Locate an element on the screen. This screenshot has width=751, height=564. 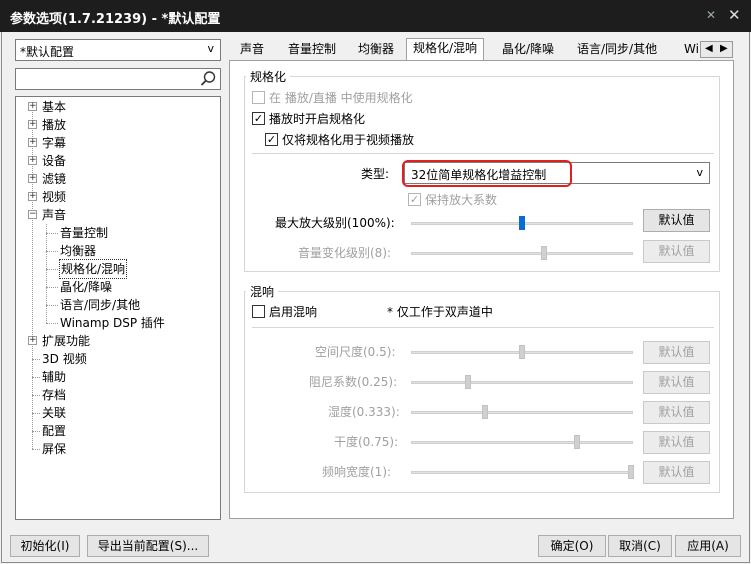
room-size-label: 空间尺度(0.5): is located at coordinates (355, 352).